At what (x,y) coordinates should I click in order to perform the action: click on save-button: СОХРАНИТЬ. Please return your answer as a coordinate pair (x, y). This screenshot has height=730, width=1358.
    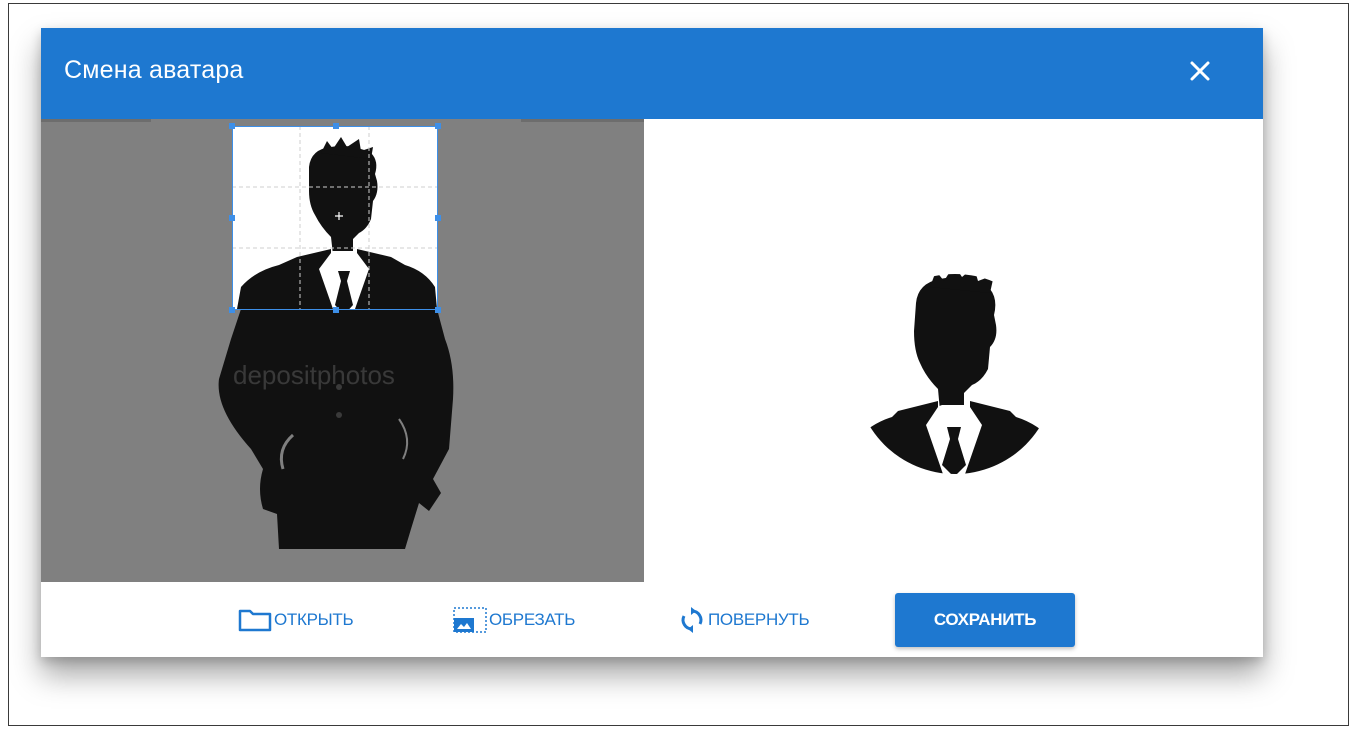
    Looking at the image, I should click on (985, 620).